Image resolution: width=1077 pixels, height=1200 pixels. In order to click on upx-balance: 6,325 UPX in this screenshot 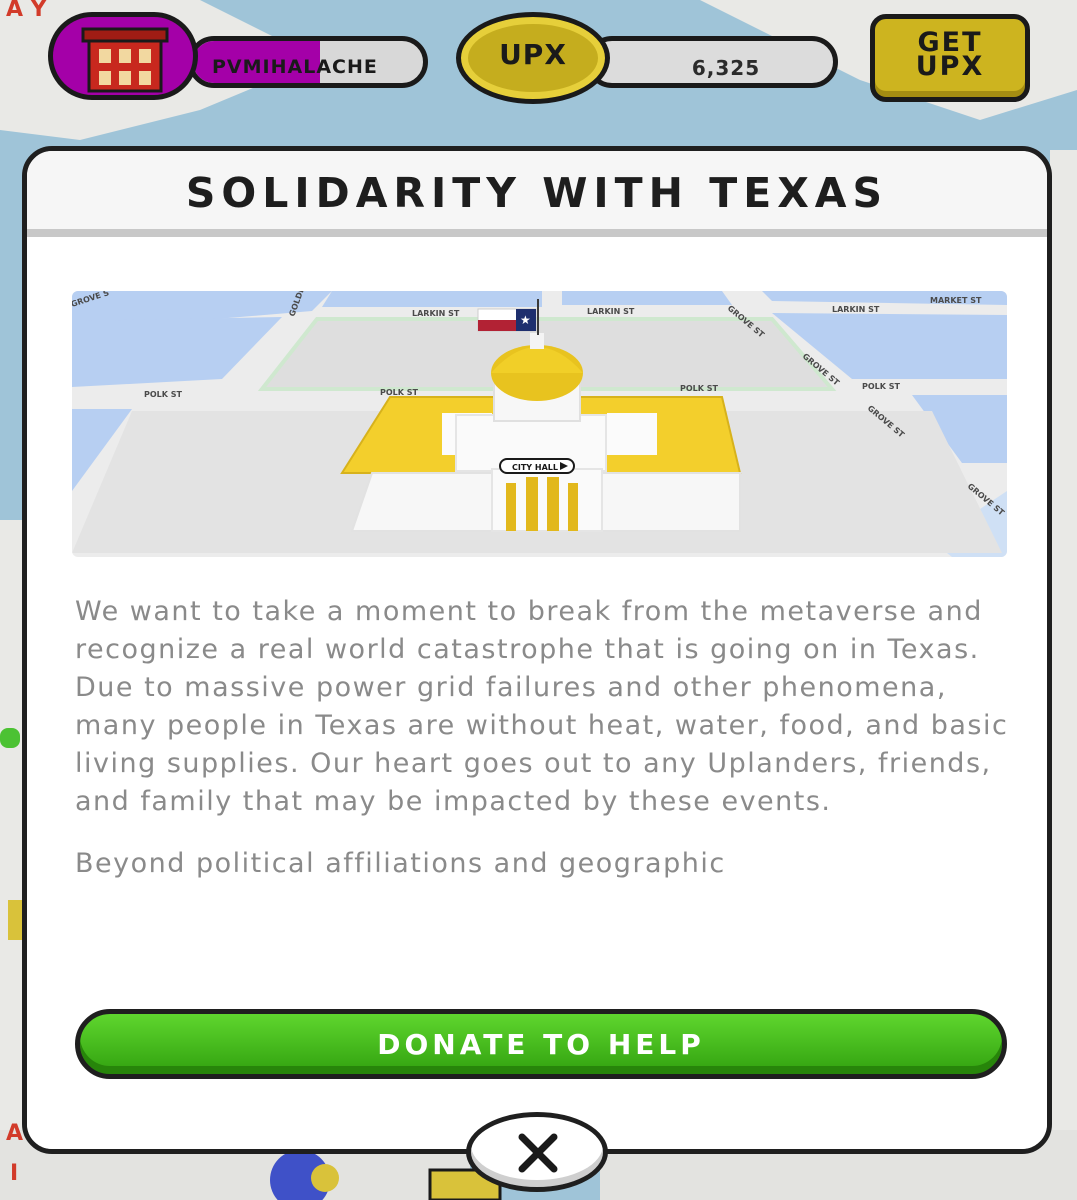, I will do `click(652, 58)`.